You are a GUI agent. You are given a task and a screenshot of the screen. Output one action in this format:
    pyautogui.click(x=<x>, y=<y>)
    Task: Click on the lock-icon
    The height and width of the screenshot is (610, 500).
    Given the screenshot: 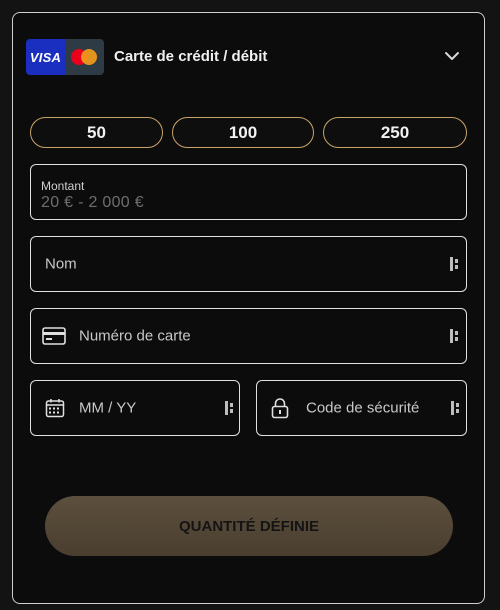 What is the action you would take?
    pyautogui.click(x=280, y=408)
    